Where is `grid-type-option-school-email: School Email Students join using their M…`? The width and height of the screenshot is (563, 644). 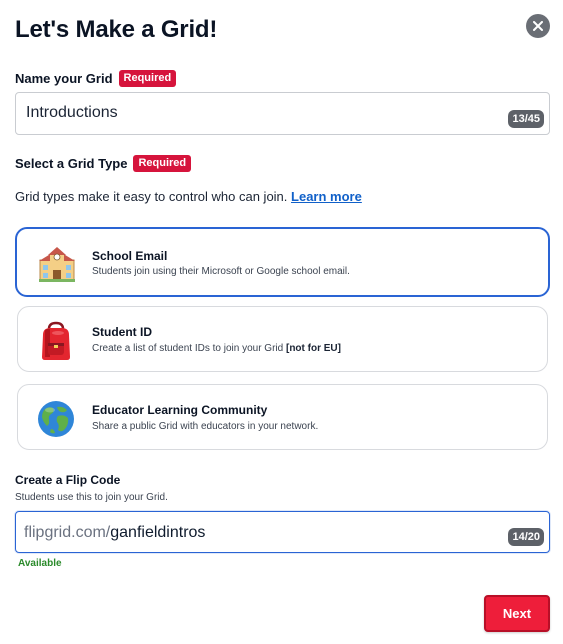 grid-type-option-school-email: School Email Students join using their M… is located at coordinates (282, 262).